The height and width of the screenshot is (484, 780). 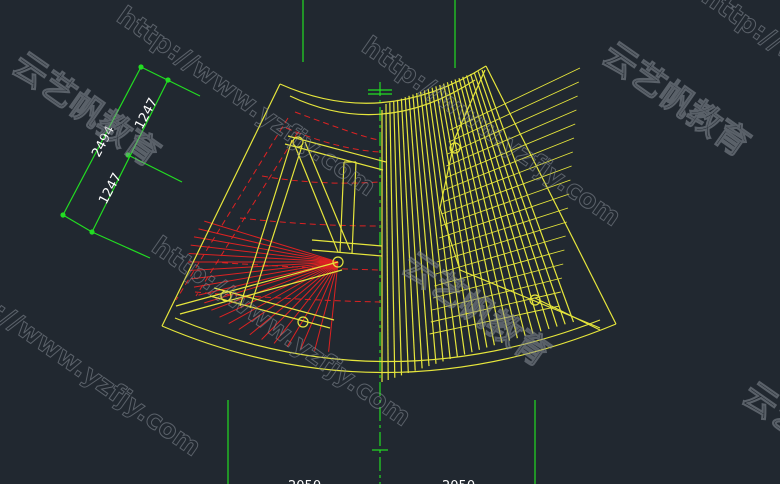 What do you see at coordinates (757, 429) in the screenshot?
I see `watermark-brand-4: 云艺帆教育` at bounding box center [757, 429].